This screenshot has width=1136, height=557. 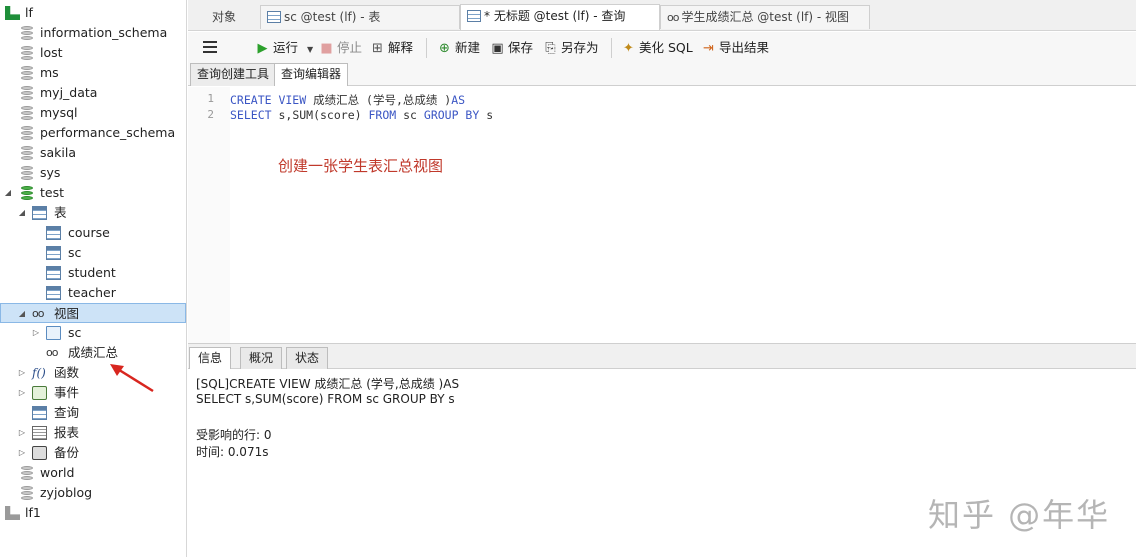 I want to click on save-label: 保存, so click(x=521, y=47).